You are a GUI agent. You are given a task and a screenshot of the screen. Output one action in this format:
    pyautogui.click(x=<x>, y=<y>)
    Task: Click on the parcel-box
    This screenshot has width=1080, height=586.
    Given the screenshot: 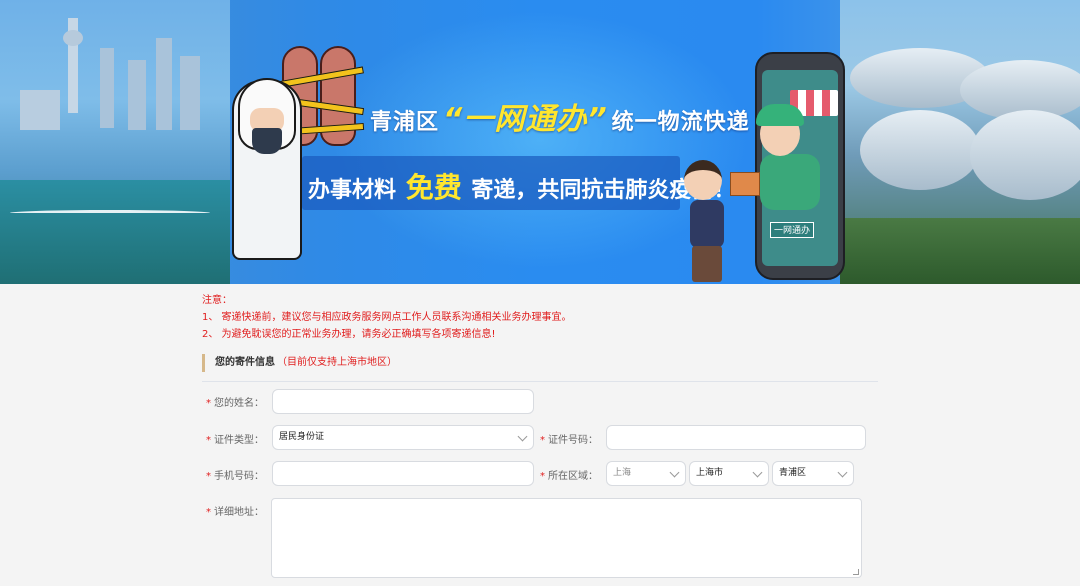 What is the action you would take?
    pyautogui.click(x=745, y=184)
    